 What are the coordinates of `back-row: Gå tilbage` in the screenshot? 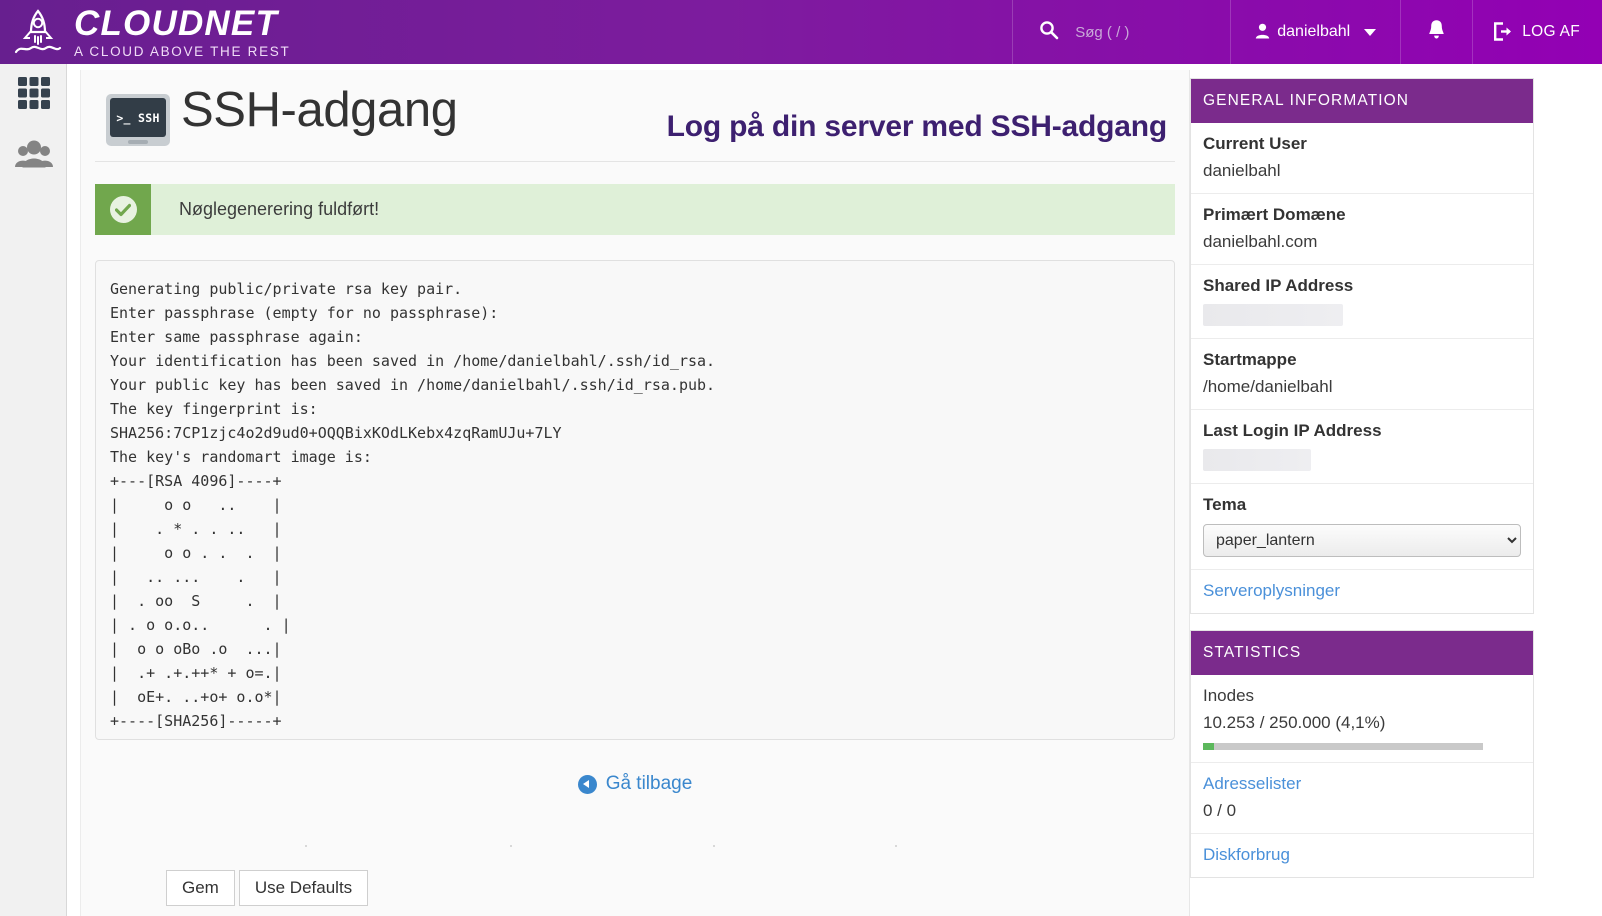 It's located at (635, 784).